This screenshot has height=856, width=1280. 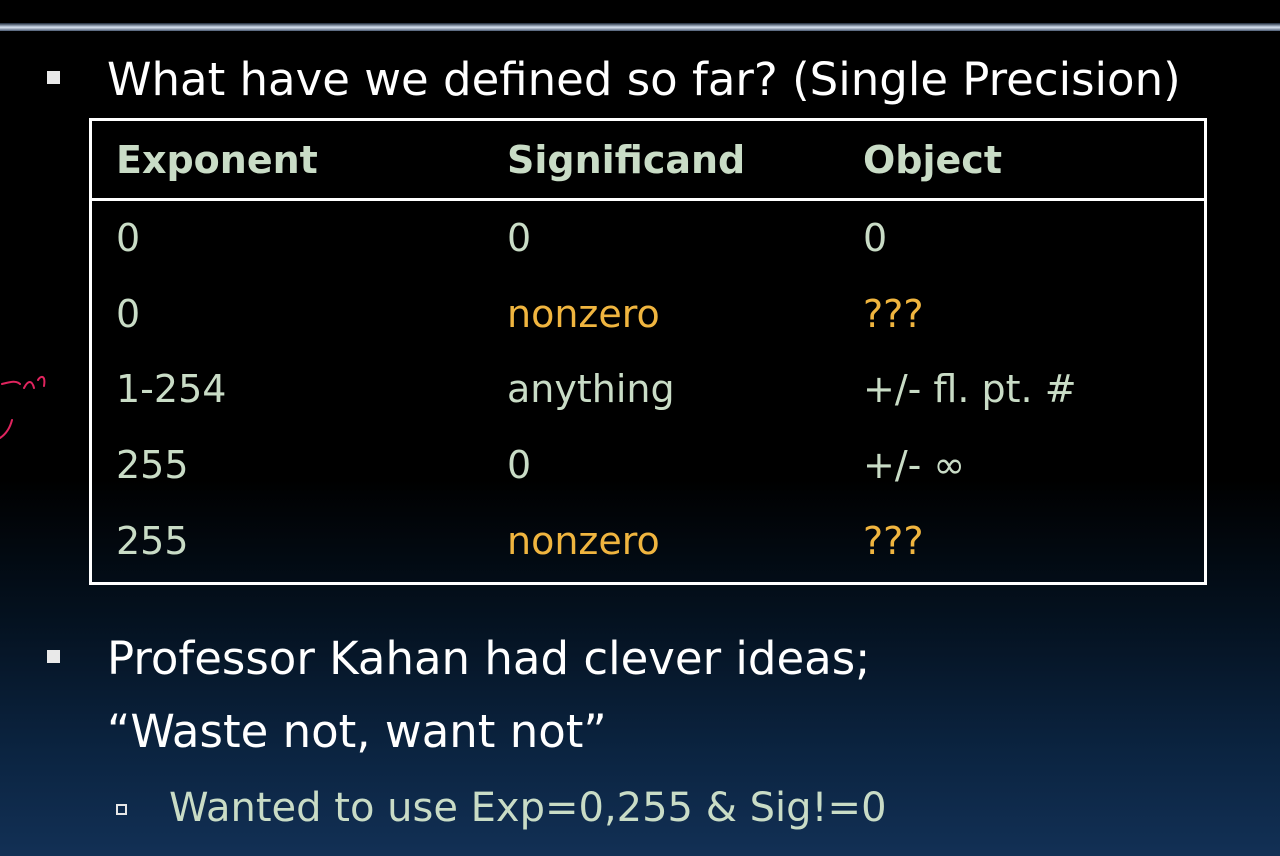 What do you see at coordinates (640, 27) in the screenshot?
I see `title-divider` at bounding box center [640, 27].